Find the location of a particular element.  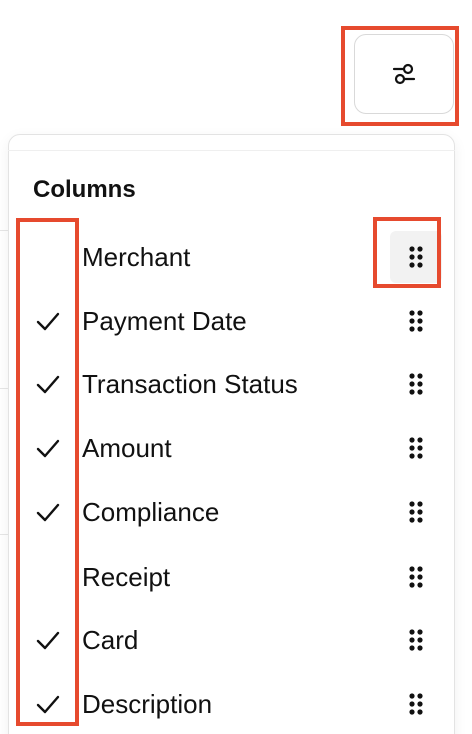

column-label: Description is located at coordinates (147, 704).